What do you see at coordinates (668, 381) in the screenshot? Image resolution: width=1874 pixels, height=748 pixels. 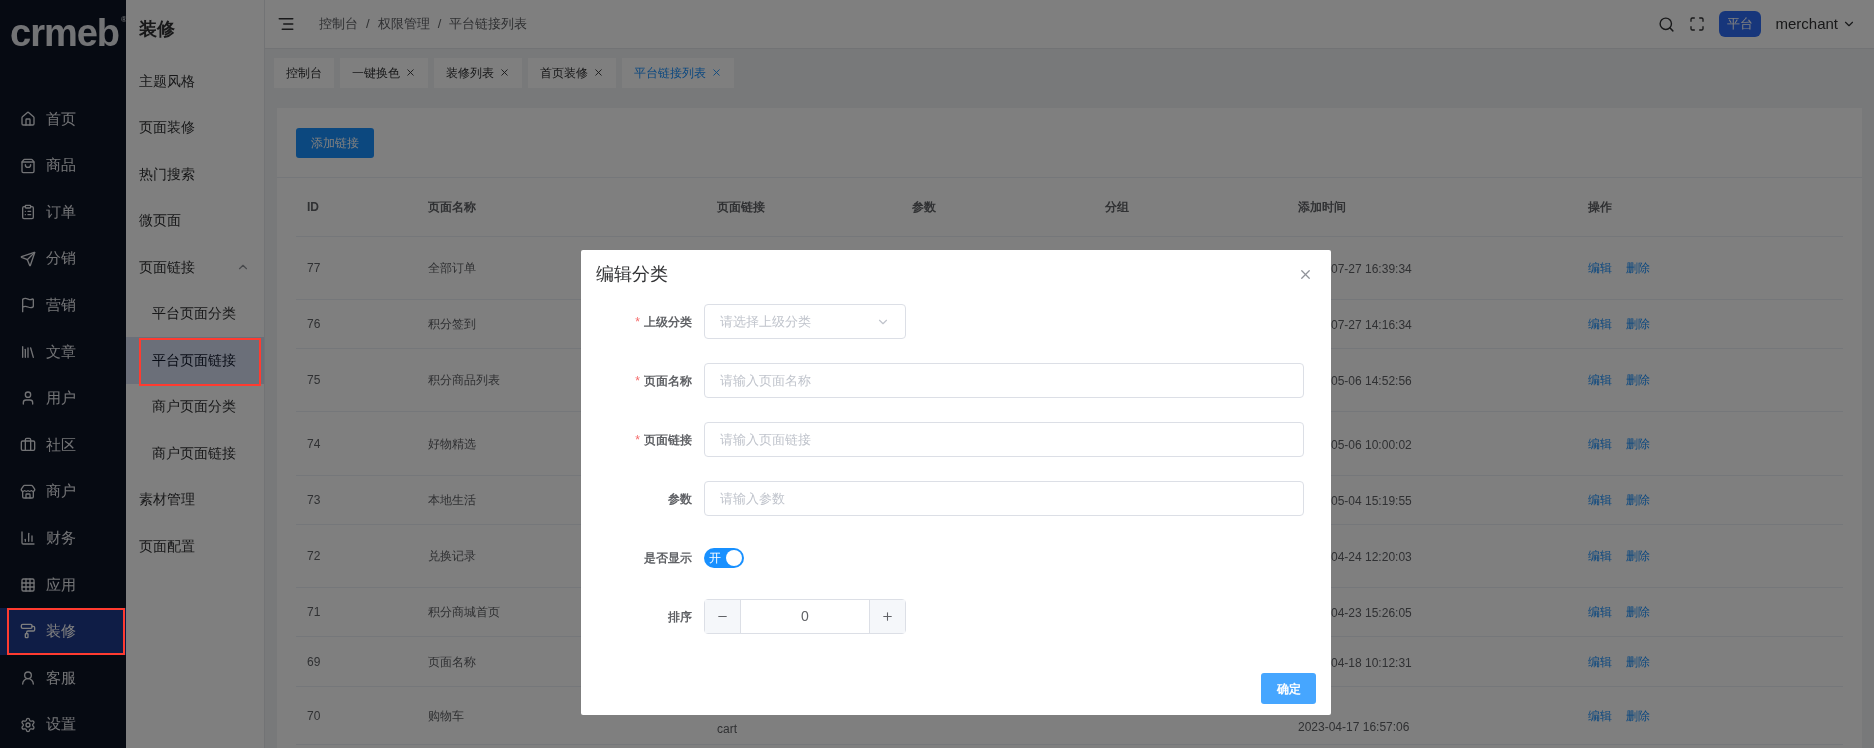 I see `field-label: 页面名称` at bounding box center [668, 381].